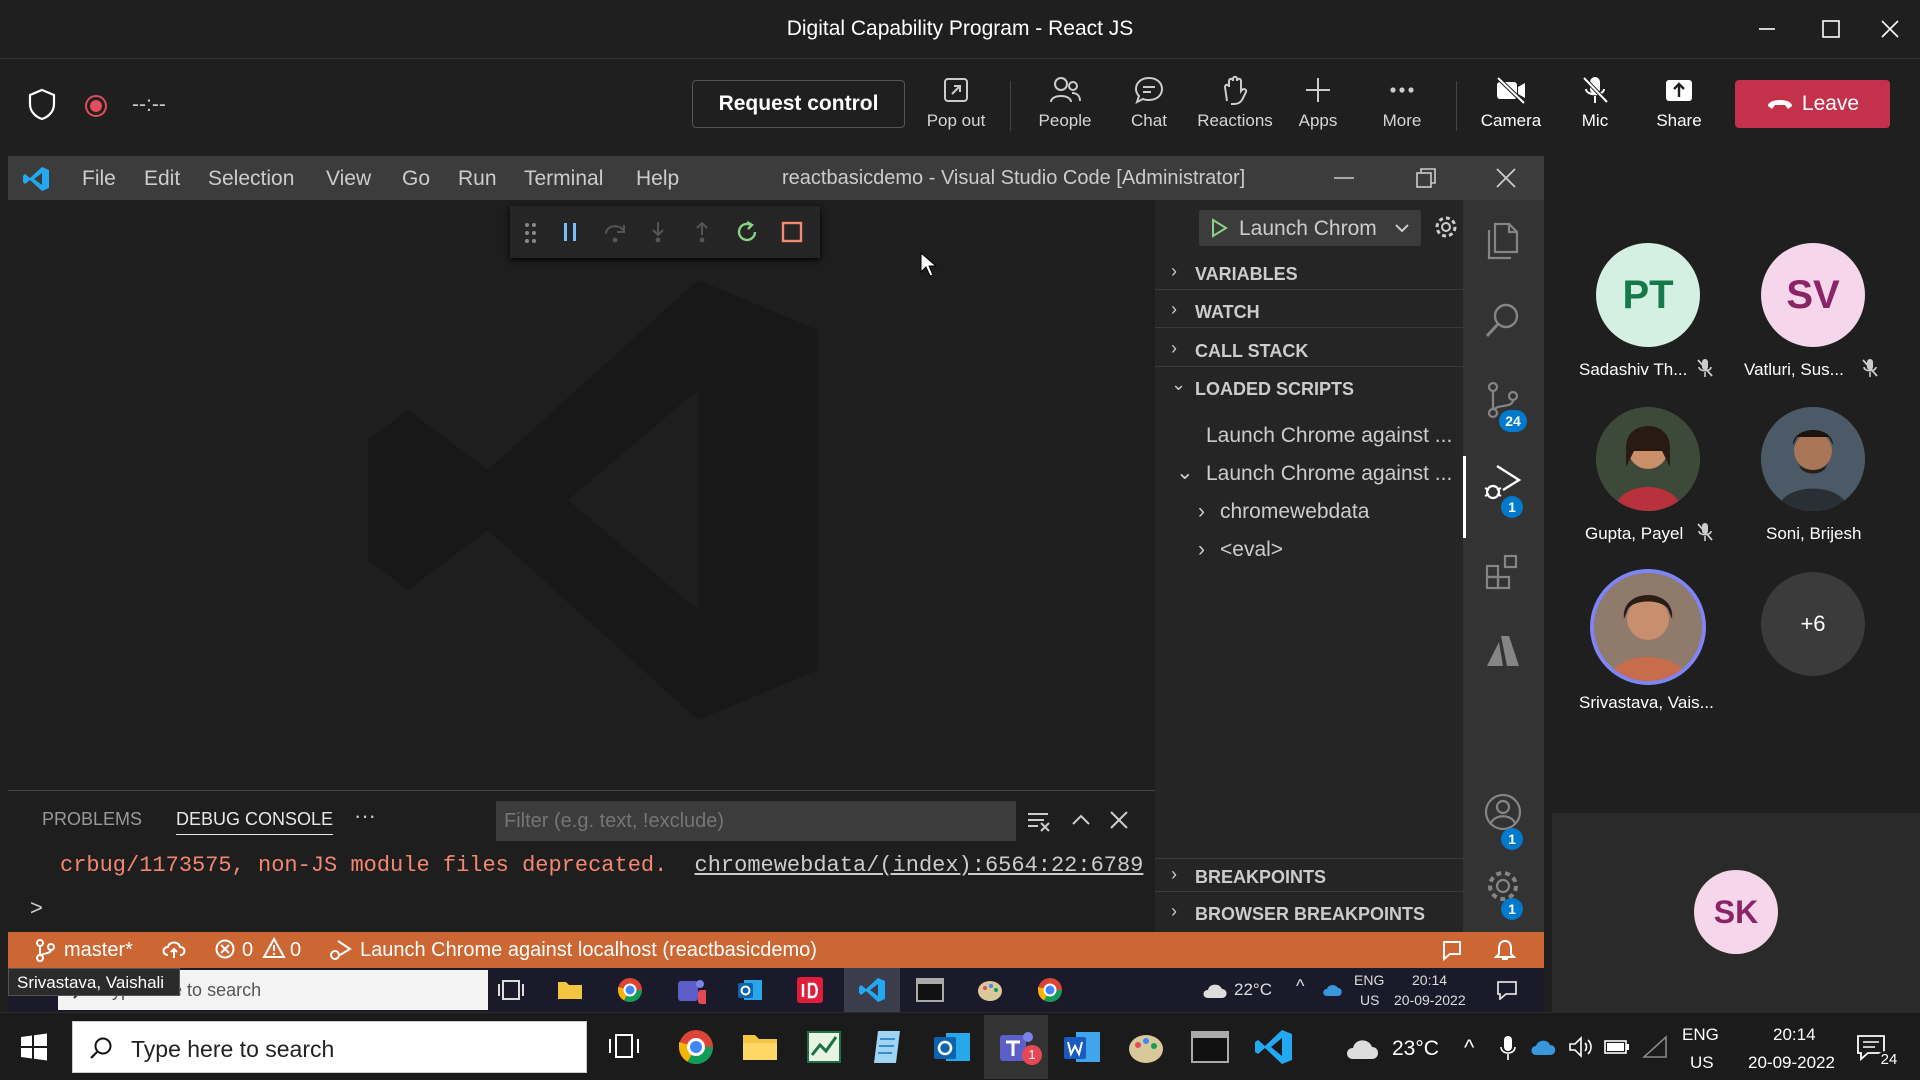 The height and width of the screenshot is (1080, 1920). Describe the element at coordinates (1505, 950) in the screenshot. I see `bell-icon` at that location.